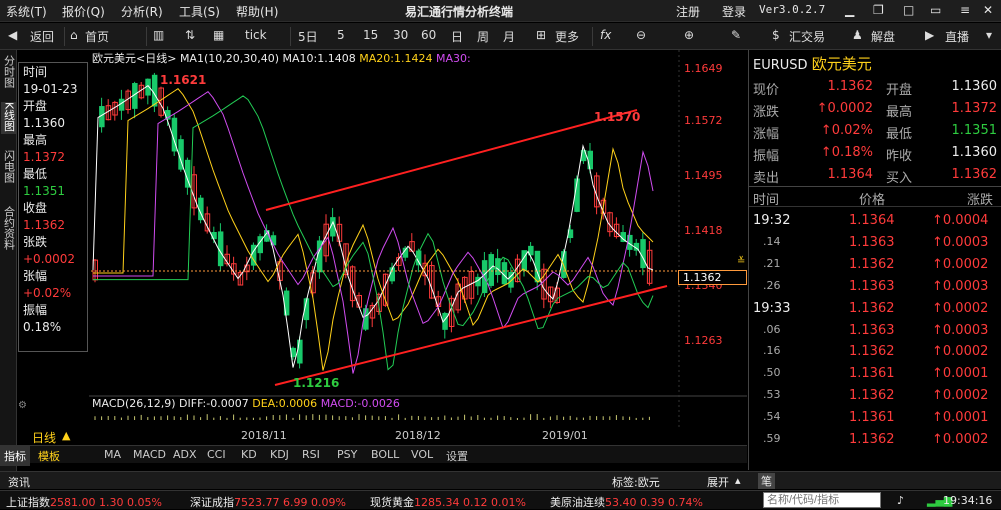 The height and width of the screenshot is (510, 1001). Describe the element at coordinates (738, 480) in the screenshot. I see `expand-icon: ▴` at that location.